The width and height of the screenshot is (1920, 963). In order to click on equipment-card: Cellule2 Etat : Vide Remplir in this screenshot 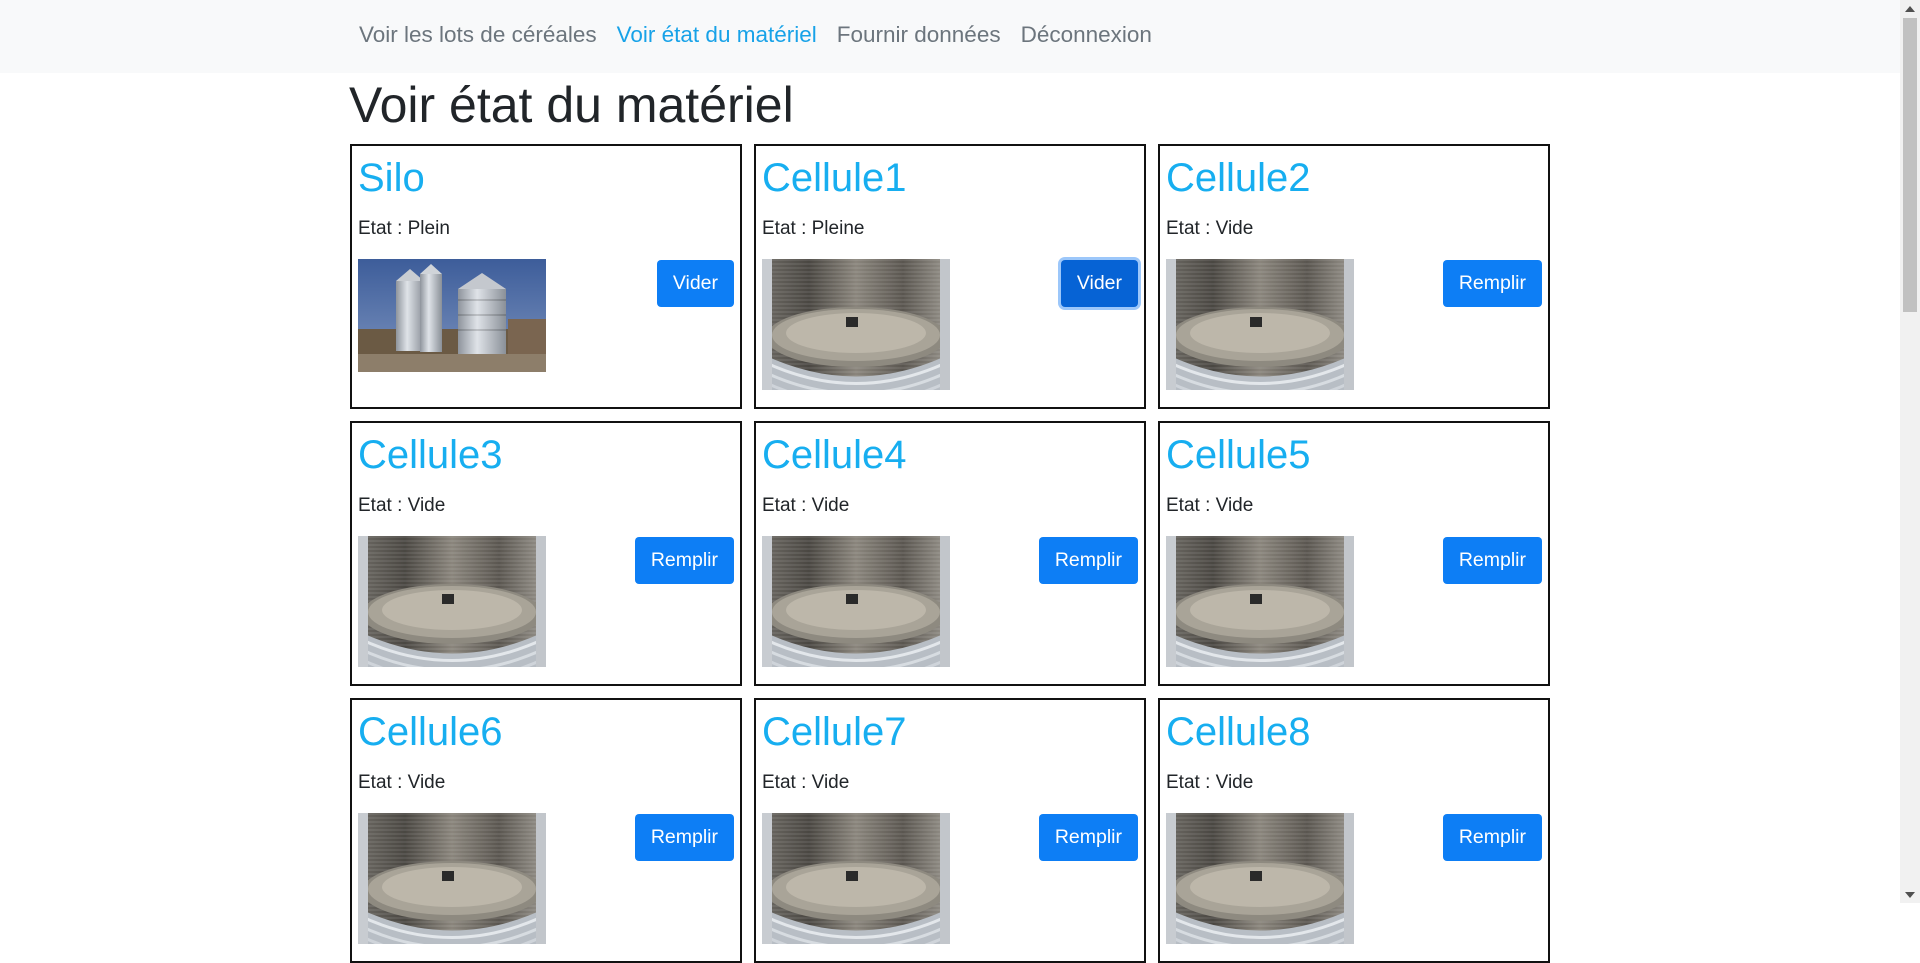, I will do `click(1354, 276)`.